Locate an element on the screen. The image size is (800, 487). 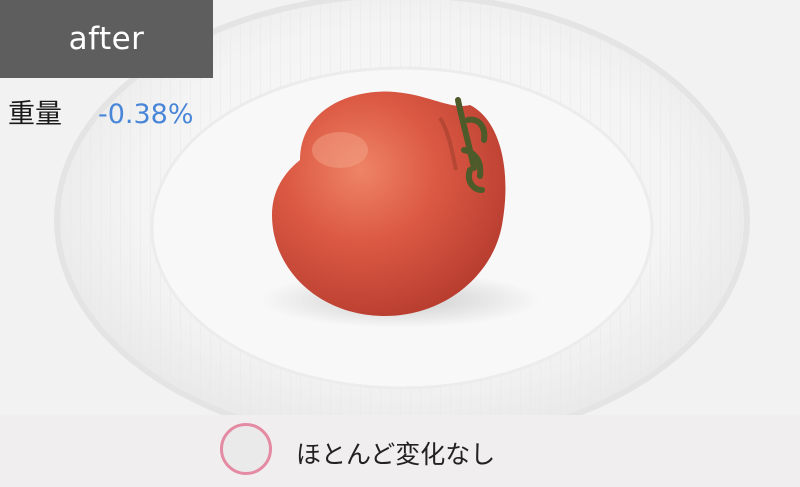
result-text: ほとんど変化なし is located at coordinates (396, 454).